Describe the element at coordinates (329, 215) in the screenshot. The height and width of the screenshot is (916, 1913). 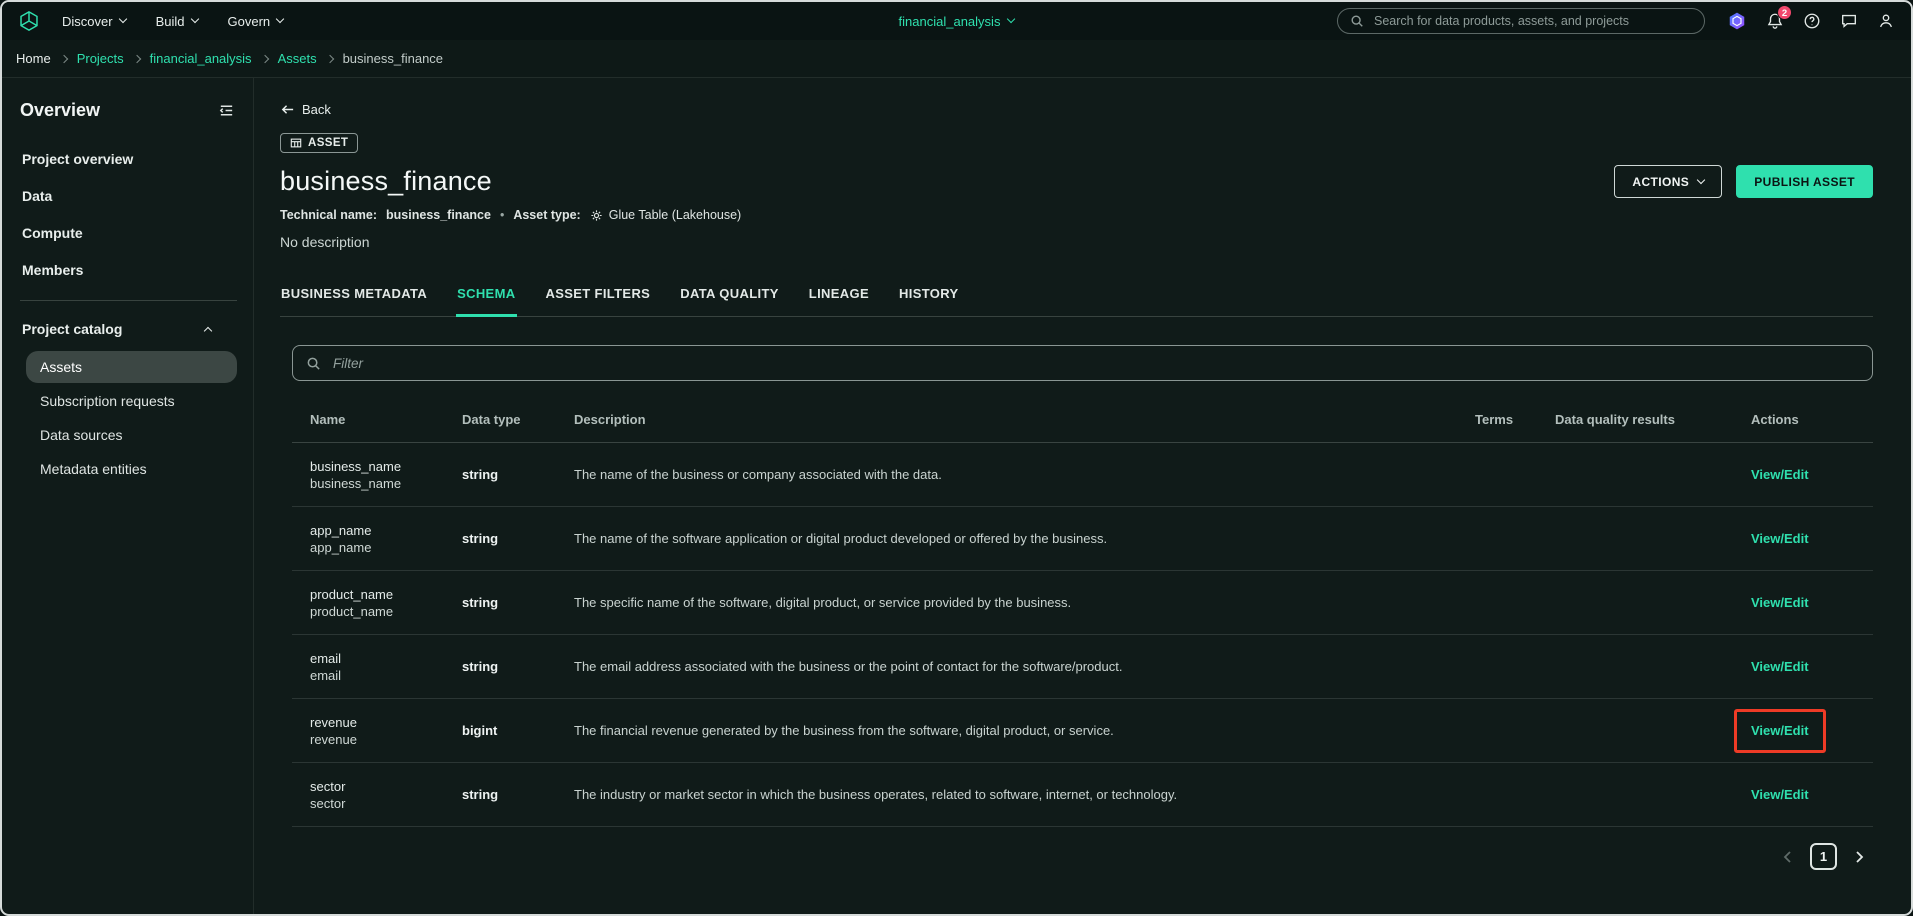
I see `technical-name-label: Technical name:` at that location.